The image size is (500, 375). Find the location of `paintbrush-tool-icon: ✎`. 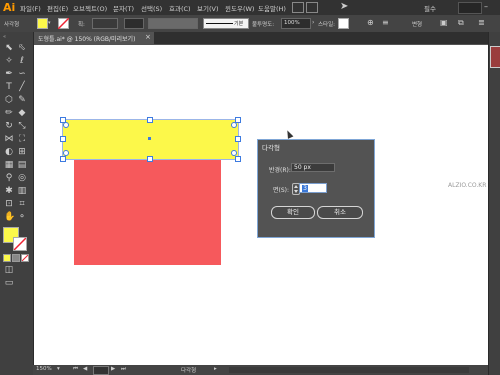

paintbrush-tool-icon: ✎ is located at coordinates (22, 100).